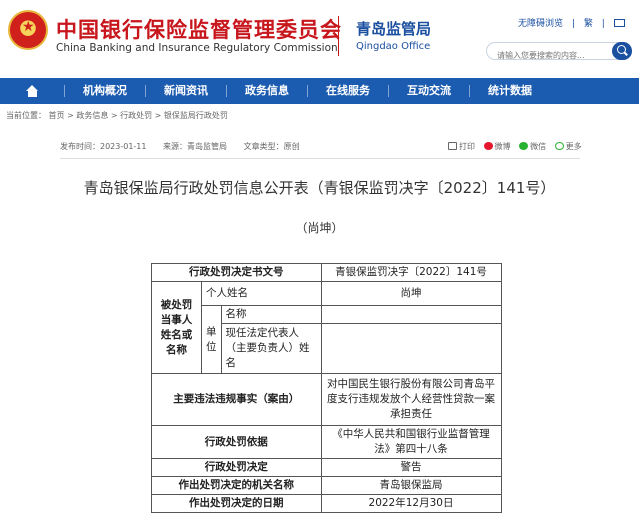 This screenshot has height=521, width=639. Describe the element at coordinates (552, 55) in the screenshot. I see `search-input` at that location.